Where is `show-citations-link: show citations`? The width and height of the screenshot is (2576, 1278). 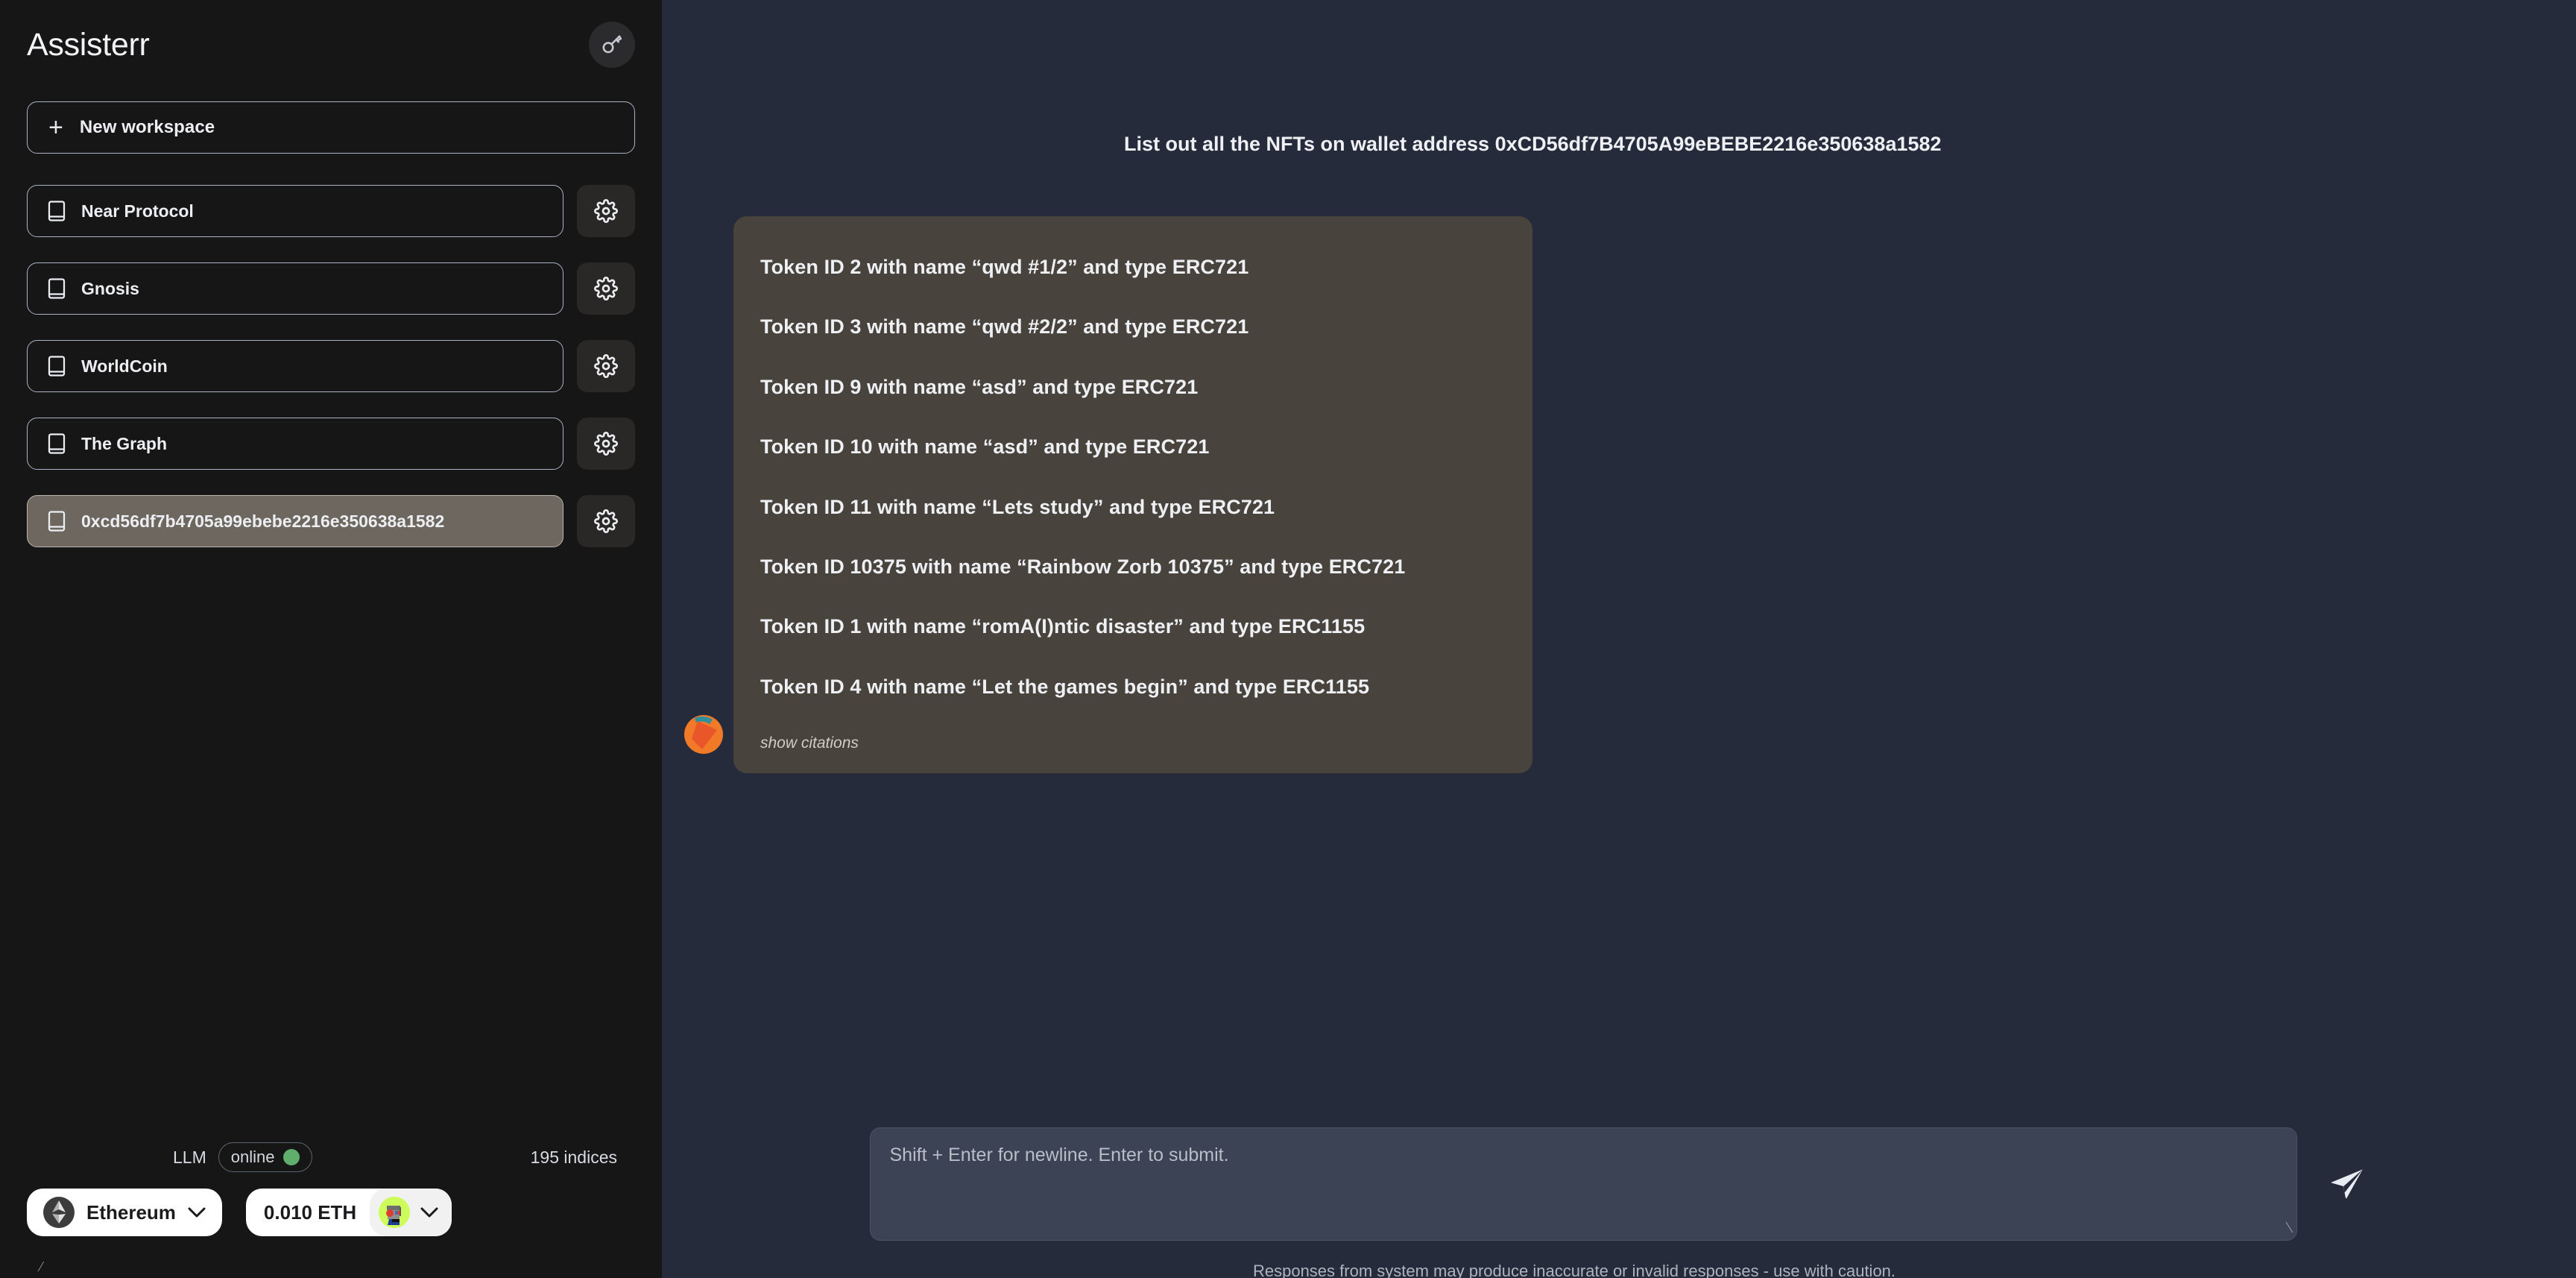
show-citations-link: show citations is located at coordinates (1133, 743).